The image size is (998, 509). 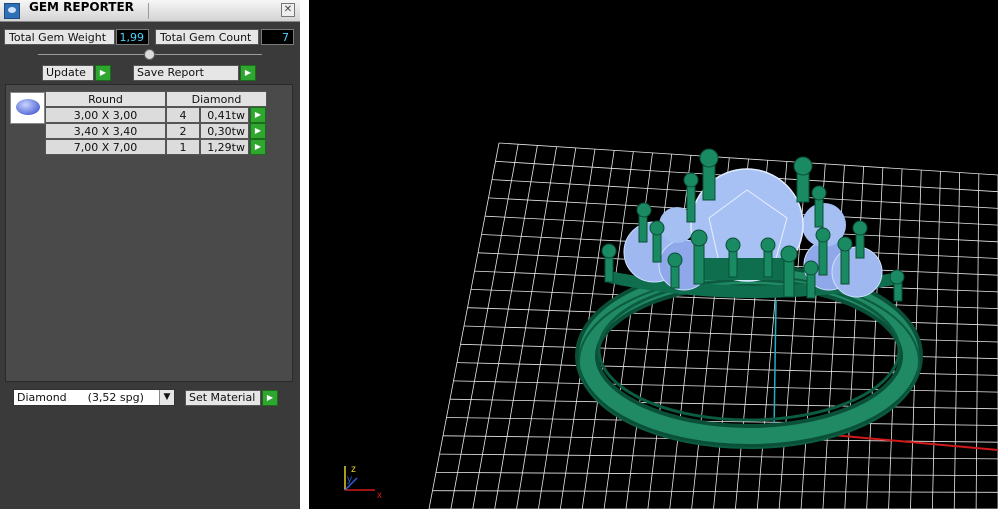 I want to click on total-gem-count-label: Total Gem Count, so click(x=207, y=37).